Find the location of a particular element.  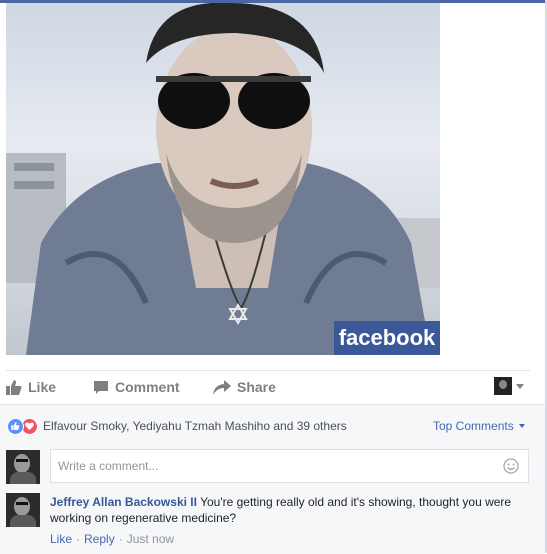

current-user-avatar is located at coordinates (23, 467).